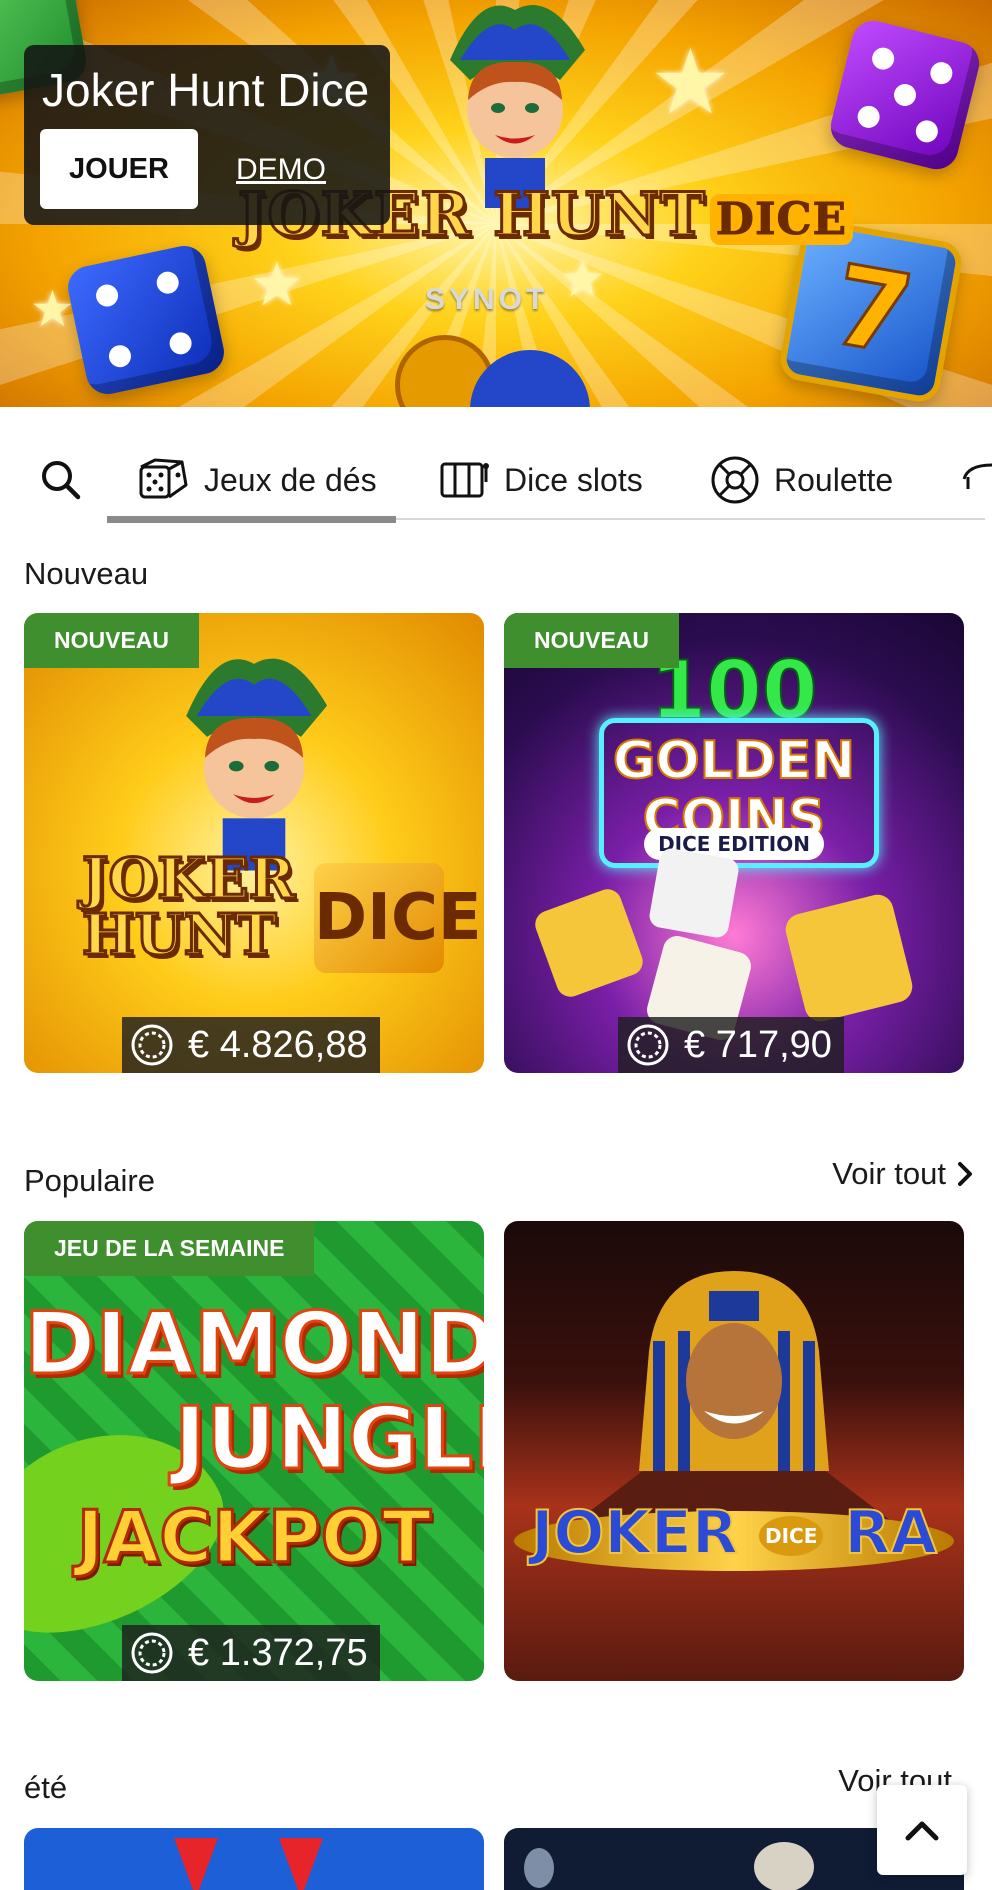  I want to click on tab-label: Jeux de dés, so click(290, 479).